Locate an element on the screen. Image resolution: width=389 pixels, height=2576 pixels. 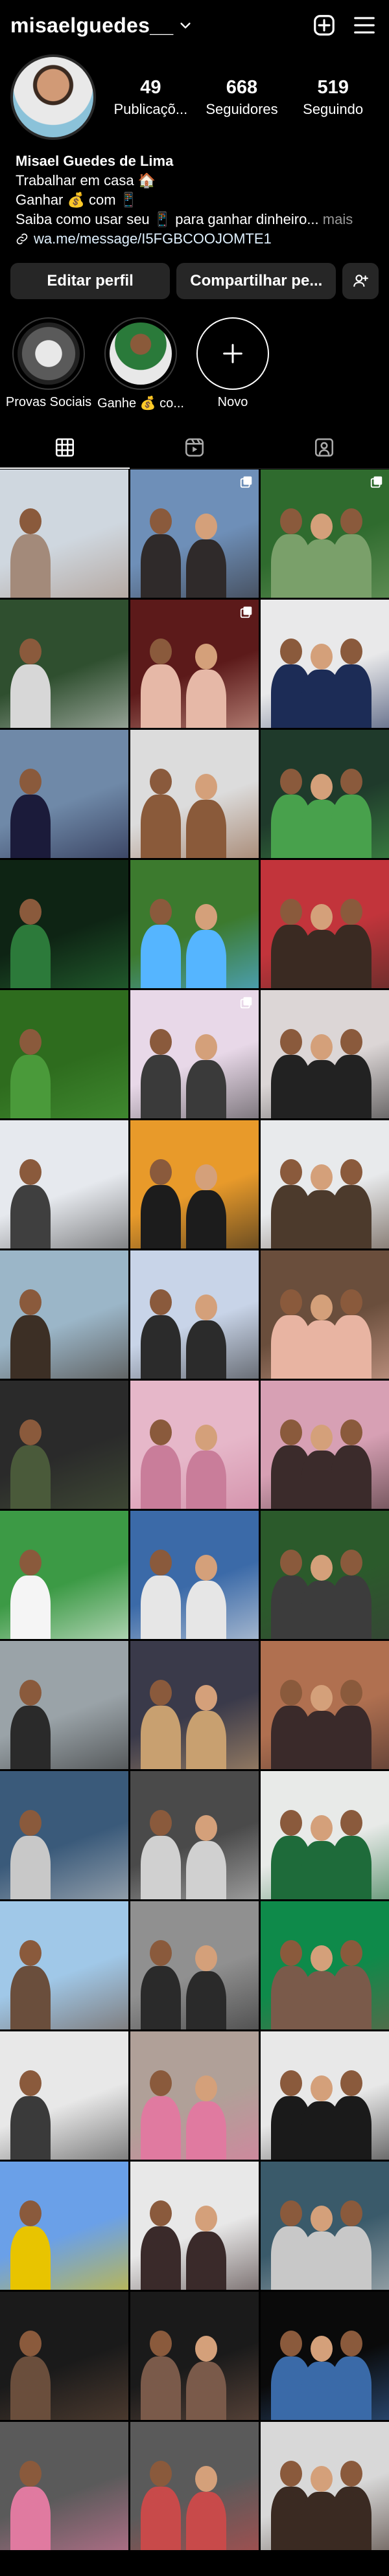
add-user-icon is located at coordinates (361, 281).